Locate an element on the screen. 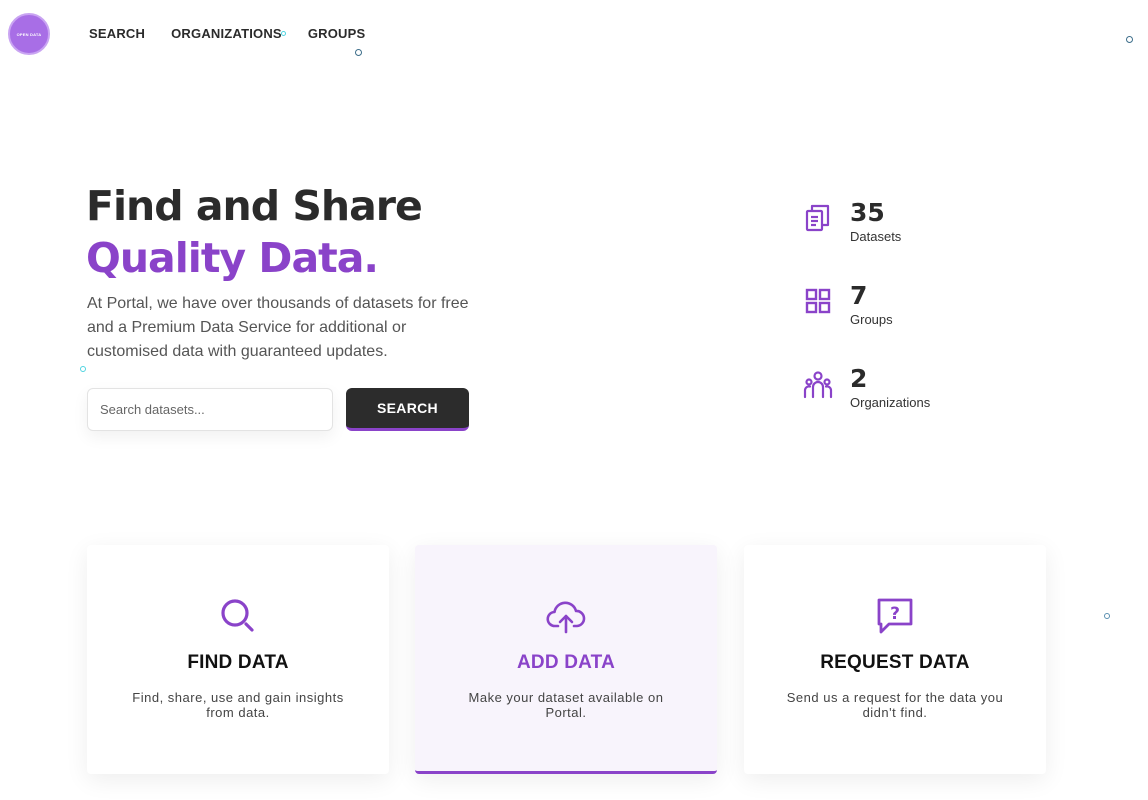 The height and width of the screenshot is (800, 1148). card-description: Make your dataset available on Portal. is located at coordinates (566, 705).